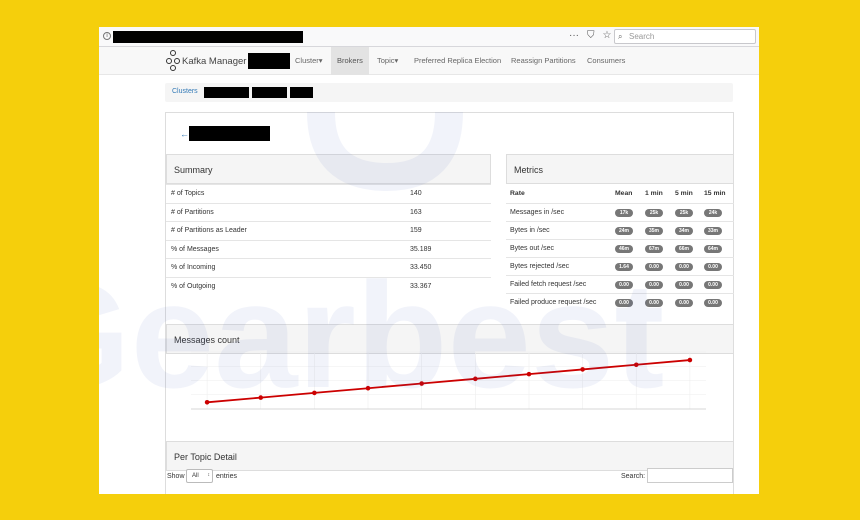 Image resolution: width=860 pixels, height=520 pixels. What do you see at coordinates (185, 91) in the screenshot?
I see `breadcrumb-clusters: Clusters` at bounding box center [185, 91].